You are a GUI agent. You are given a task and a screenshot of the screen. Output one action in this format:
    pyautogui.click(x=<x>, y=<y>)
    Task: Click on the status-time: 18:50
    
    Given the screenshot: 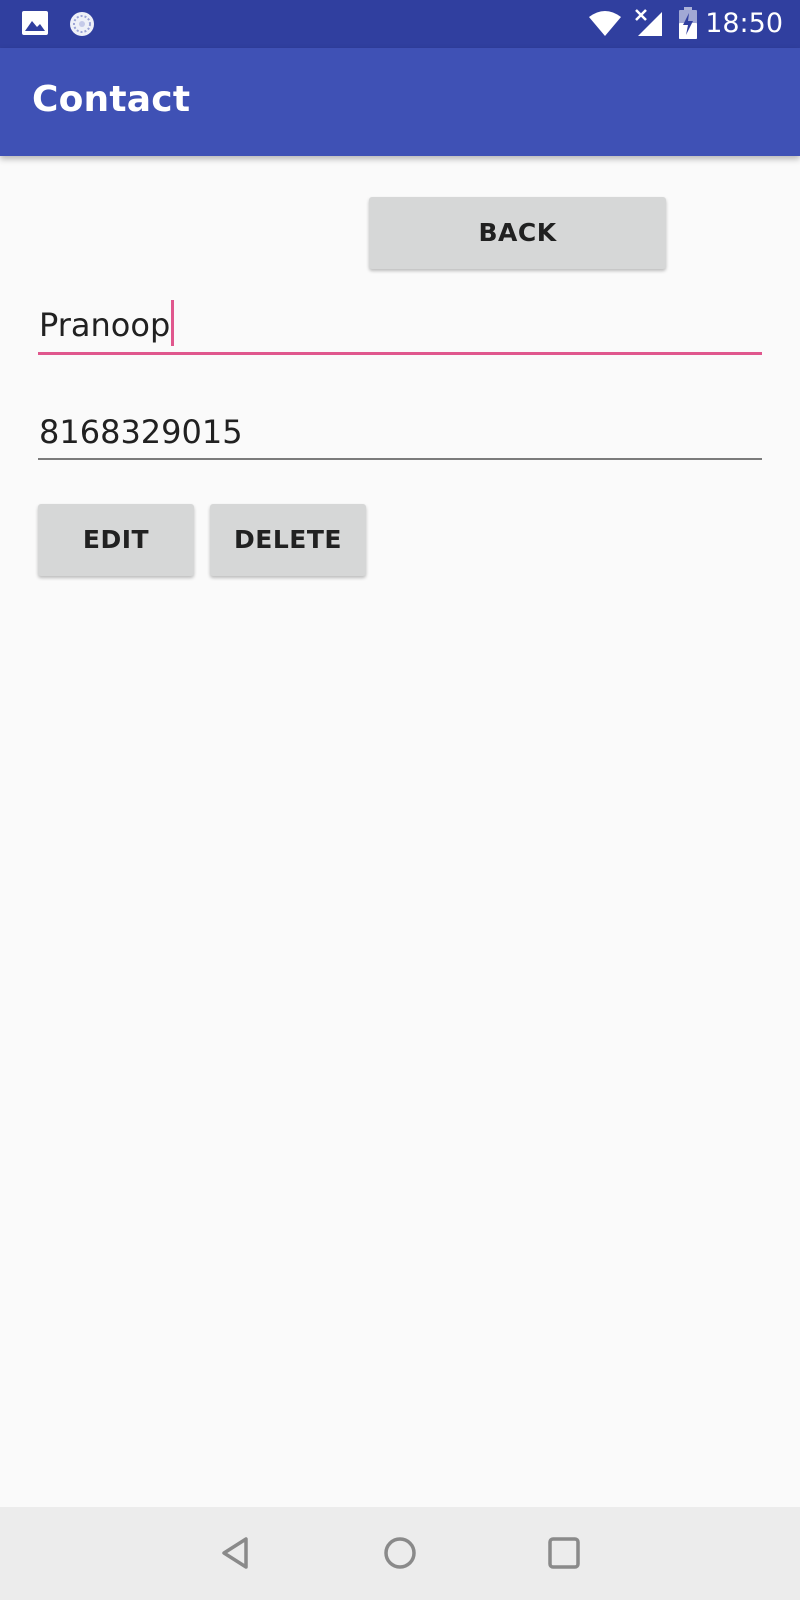 What is the action you would take?
    pyautogui.click(x=744, y=23)
    